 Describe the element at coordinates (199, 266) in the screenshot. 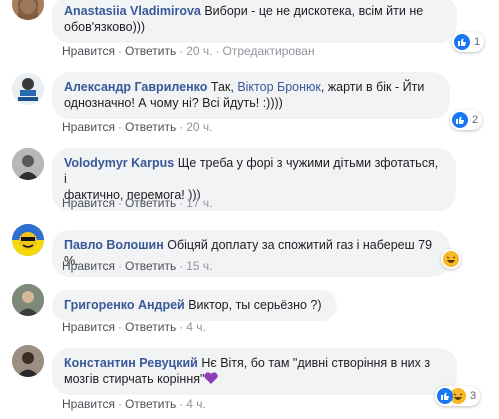

I see `timestamp: 15 ч.` at that location.